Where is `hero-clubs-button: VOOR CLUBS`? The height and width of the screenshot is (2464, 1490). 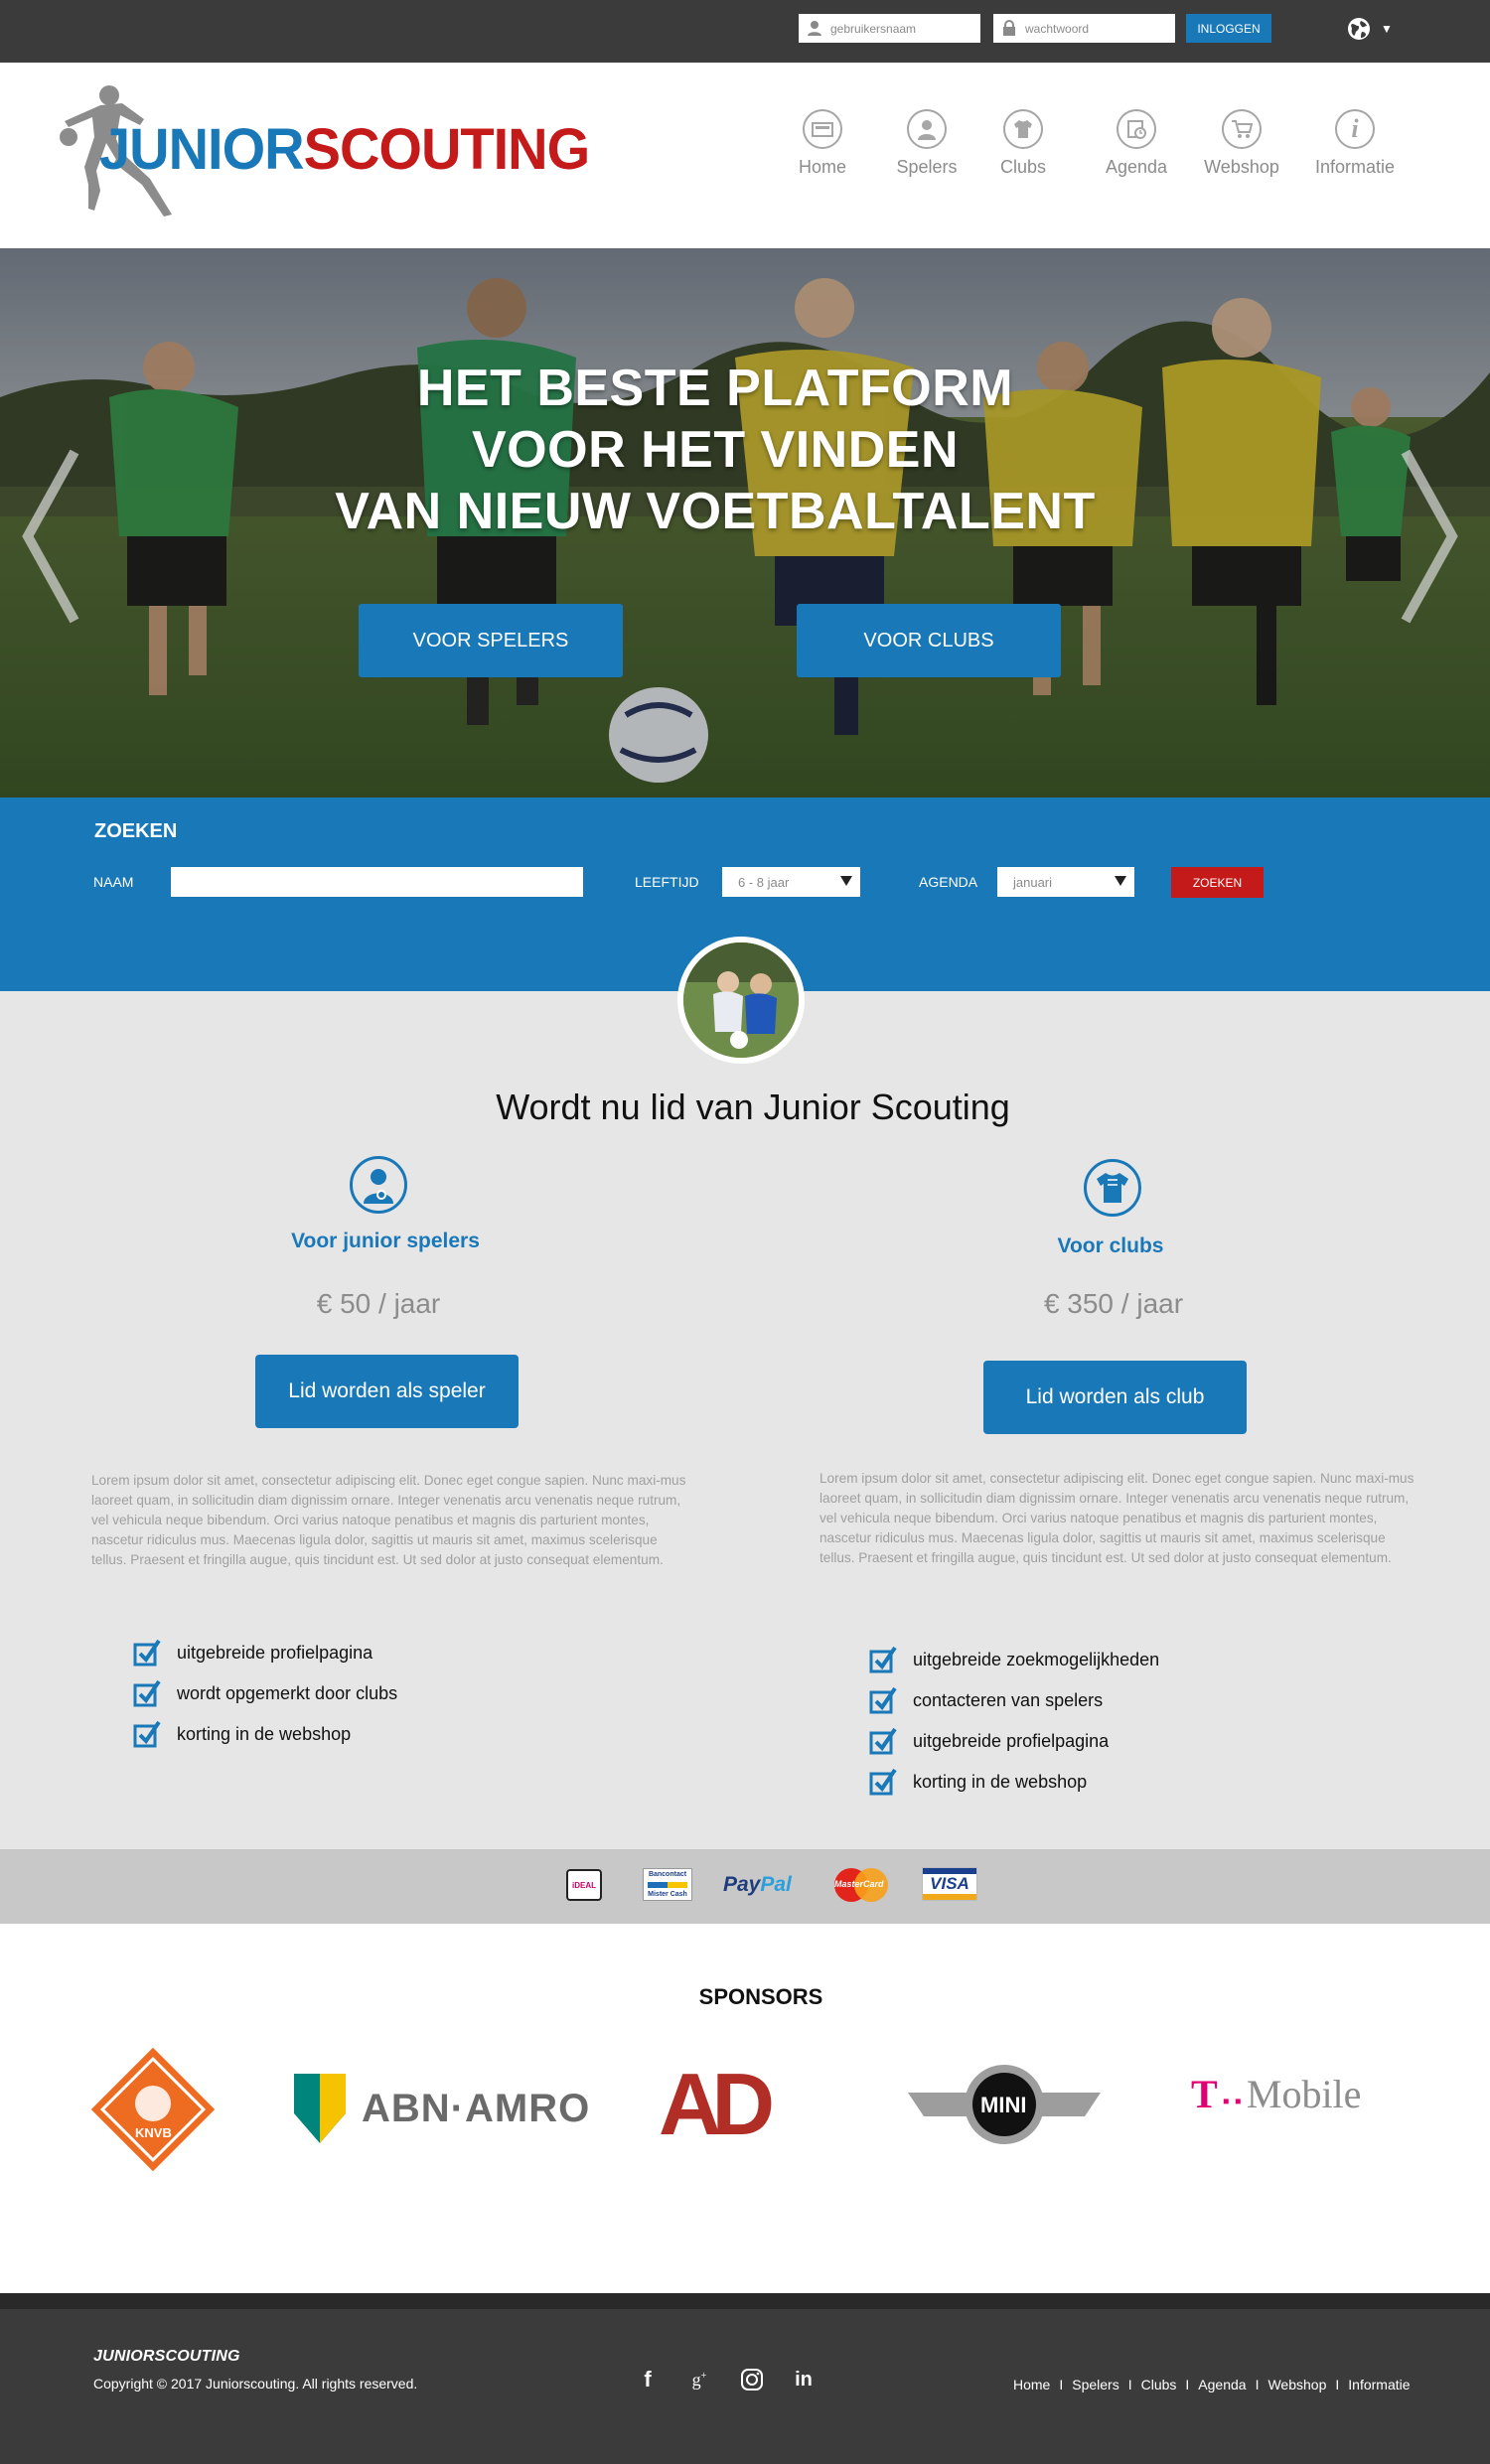
hero-clubs-button: VOOR CLUBS is located at coordinates (929, 640).